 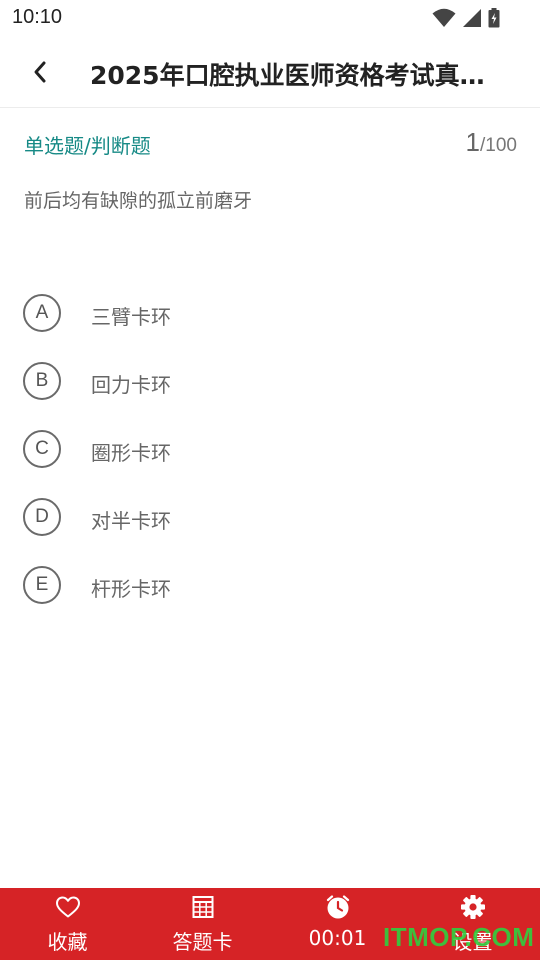 I want to click on option-text: 三臂卡环, so click(x=131, y=317).